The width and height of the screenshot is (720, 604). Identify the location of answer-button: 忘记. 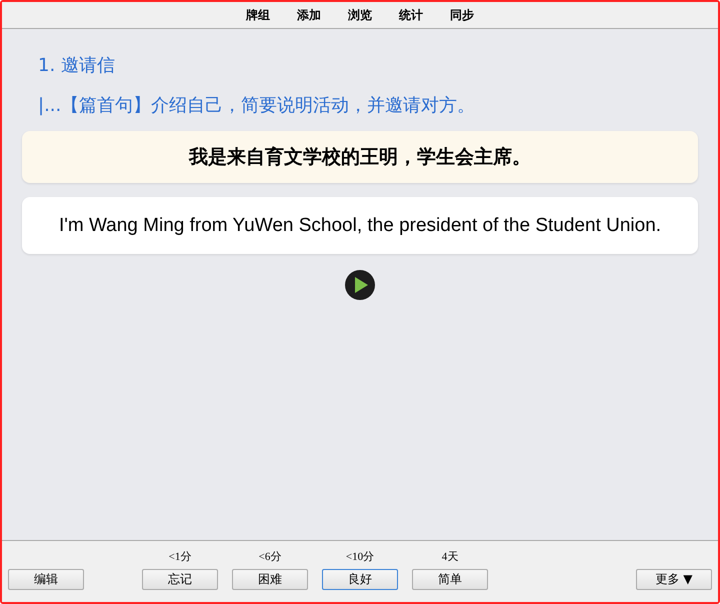
(180, 579).